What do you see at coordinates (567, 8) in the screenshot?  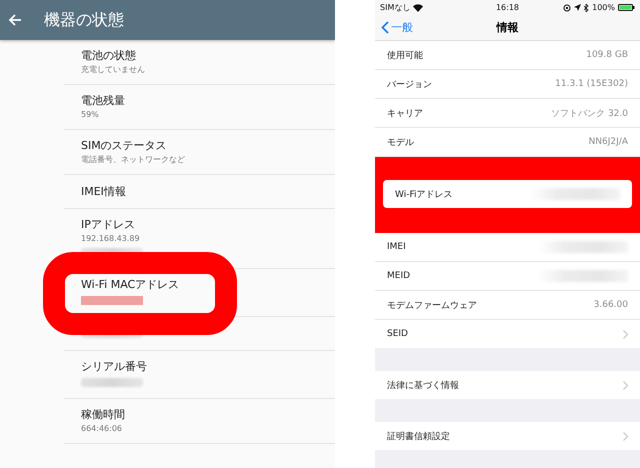 I see `rotation-lock-icon` at bounding box center [567, 8].